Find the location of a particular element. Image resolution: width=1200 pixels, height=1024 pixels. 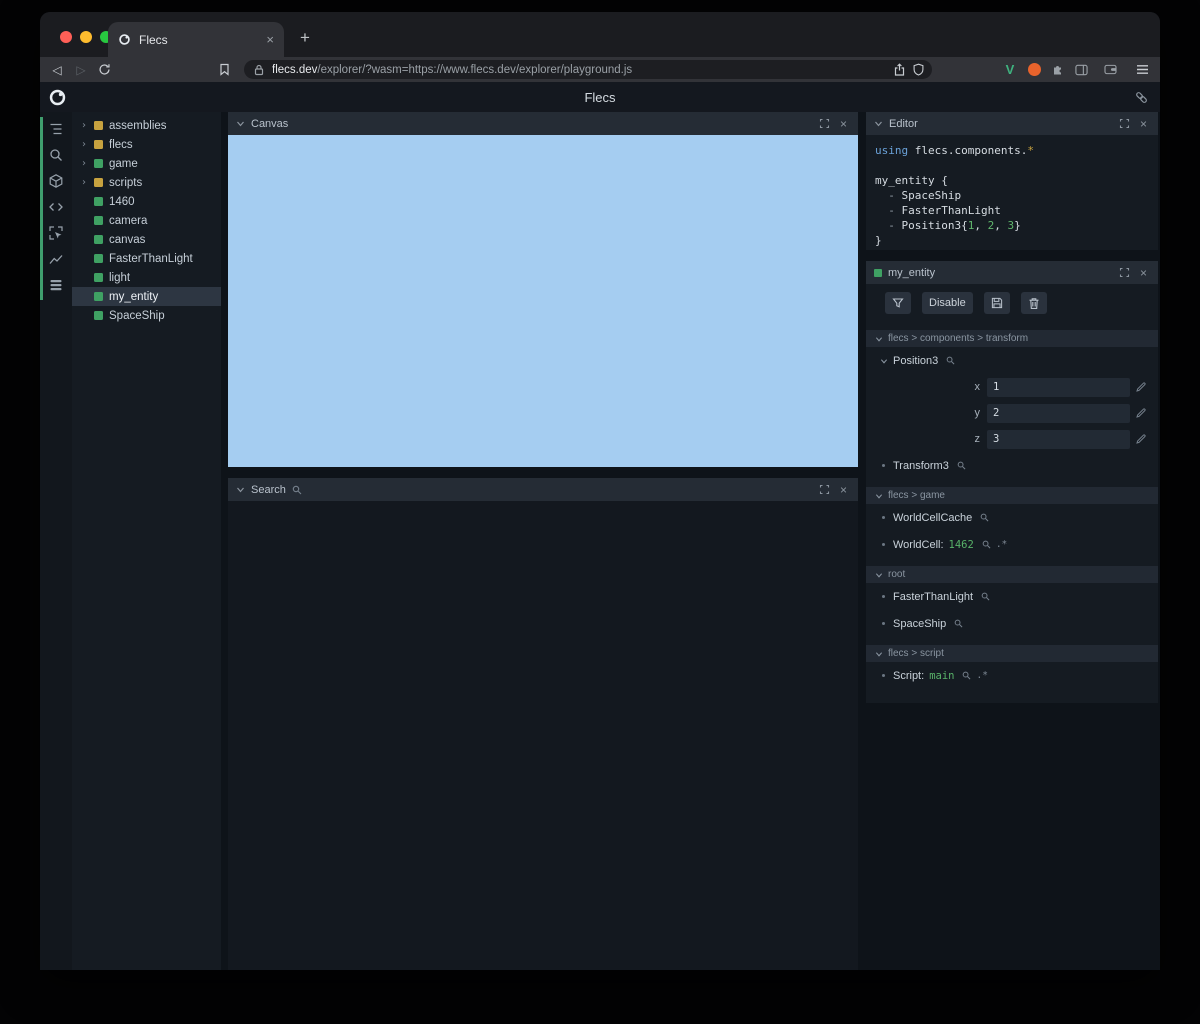

tree-item-canvas: canvas is located at coordinates (146, 239).